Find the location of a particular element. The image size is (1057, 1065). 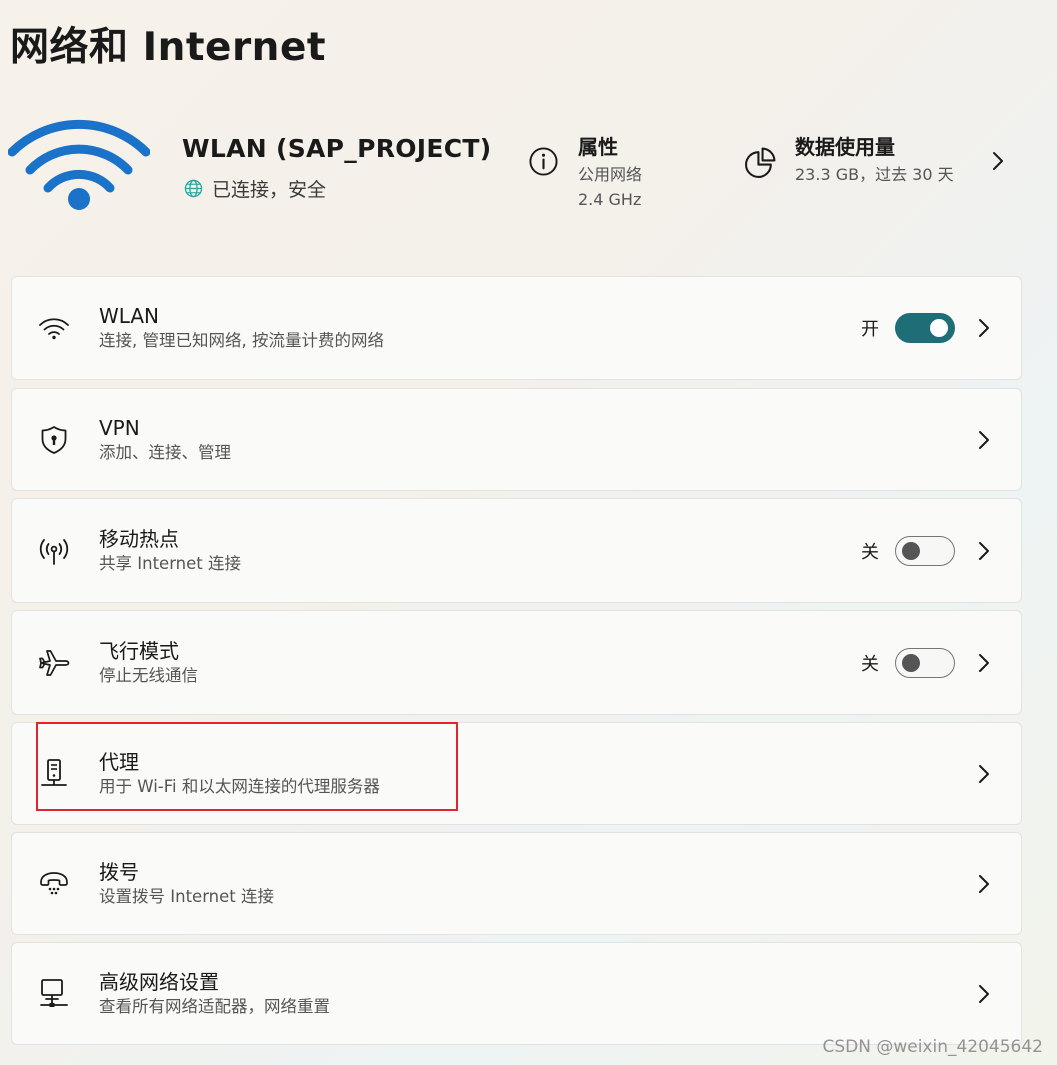

proxy-server-icon is located at coordinates (54, 774).